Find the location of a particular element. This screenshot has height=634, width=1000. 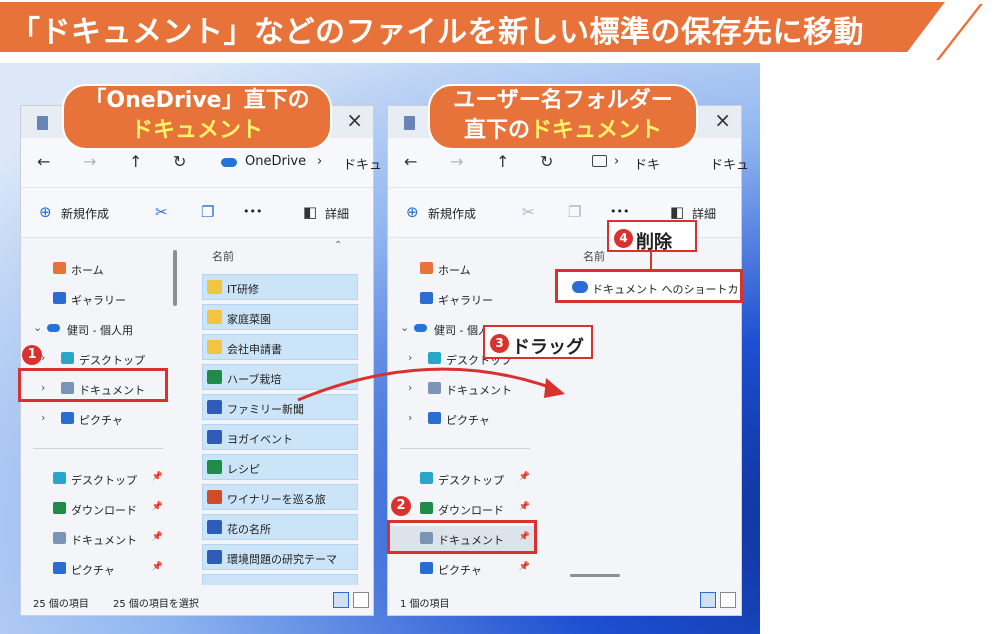

documents-icon is located at coordinates (59, 538).